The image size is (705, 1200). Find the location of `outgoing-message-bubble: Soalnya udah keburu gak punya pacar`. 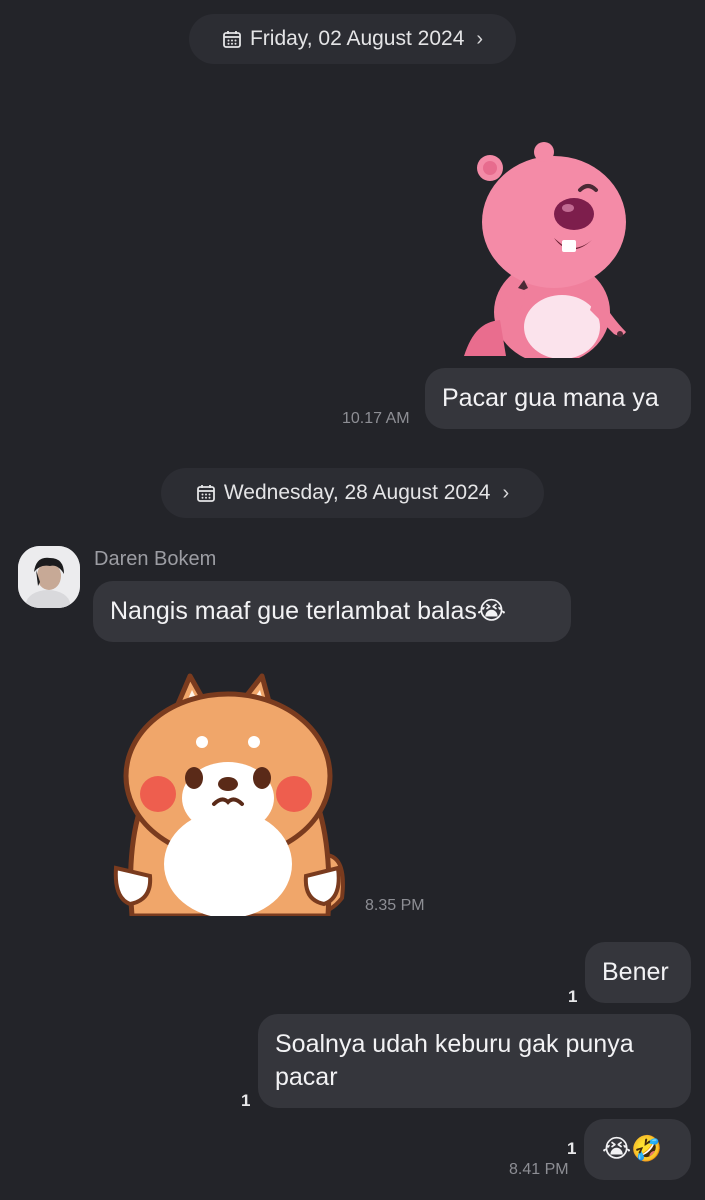

outgoing-message-bubble: Soalnya udah keburu gak punya pacar is located at coordinates (474, 1061).